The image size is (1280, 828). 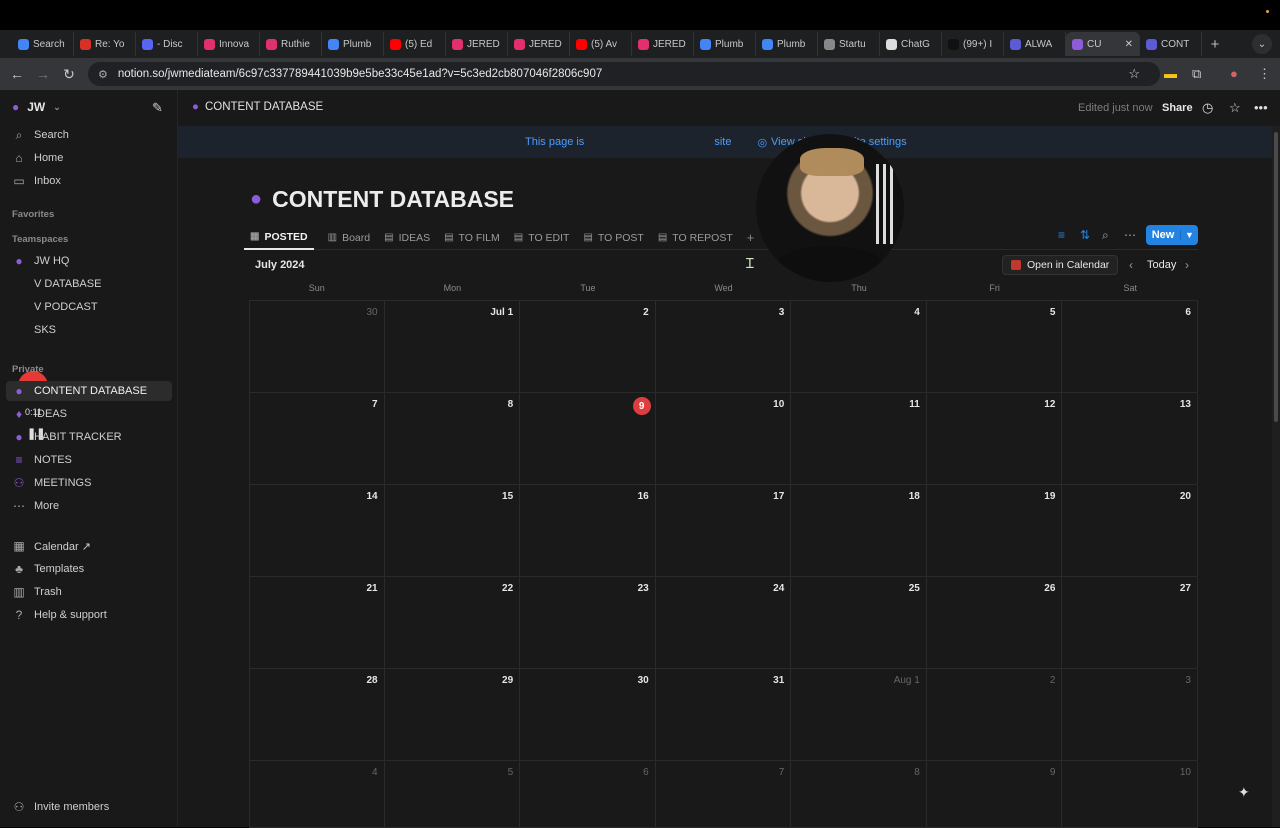 What do you see at coordinates (92, 330) in the screenshot?
I see `sidebar-item-tasks: SKS` at bounding box center [92, 330].